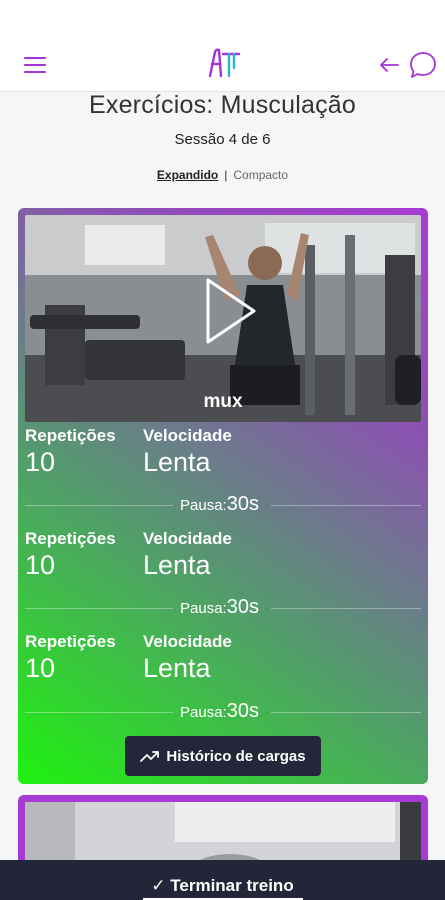  Describe the element at coordinates (222, 175) in the screenshot. I see `view-mode-toggle: Expandido | Compacto` at that location.